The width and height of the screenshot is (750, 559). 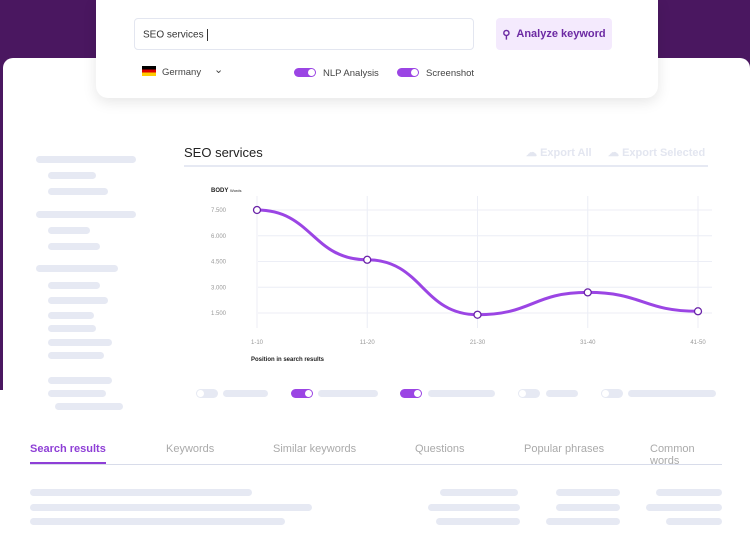 I want to click on y-tick-label: 7.500, so click(x=219, y=211).